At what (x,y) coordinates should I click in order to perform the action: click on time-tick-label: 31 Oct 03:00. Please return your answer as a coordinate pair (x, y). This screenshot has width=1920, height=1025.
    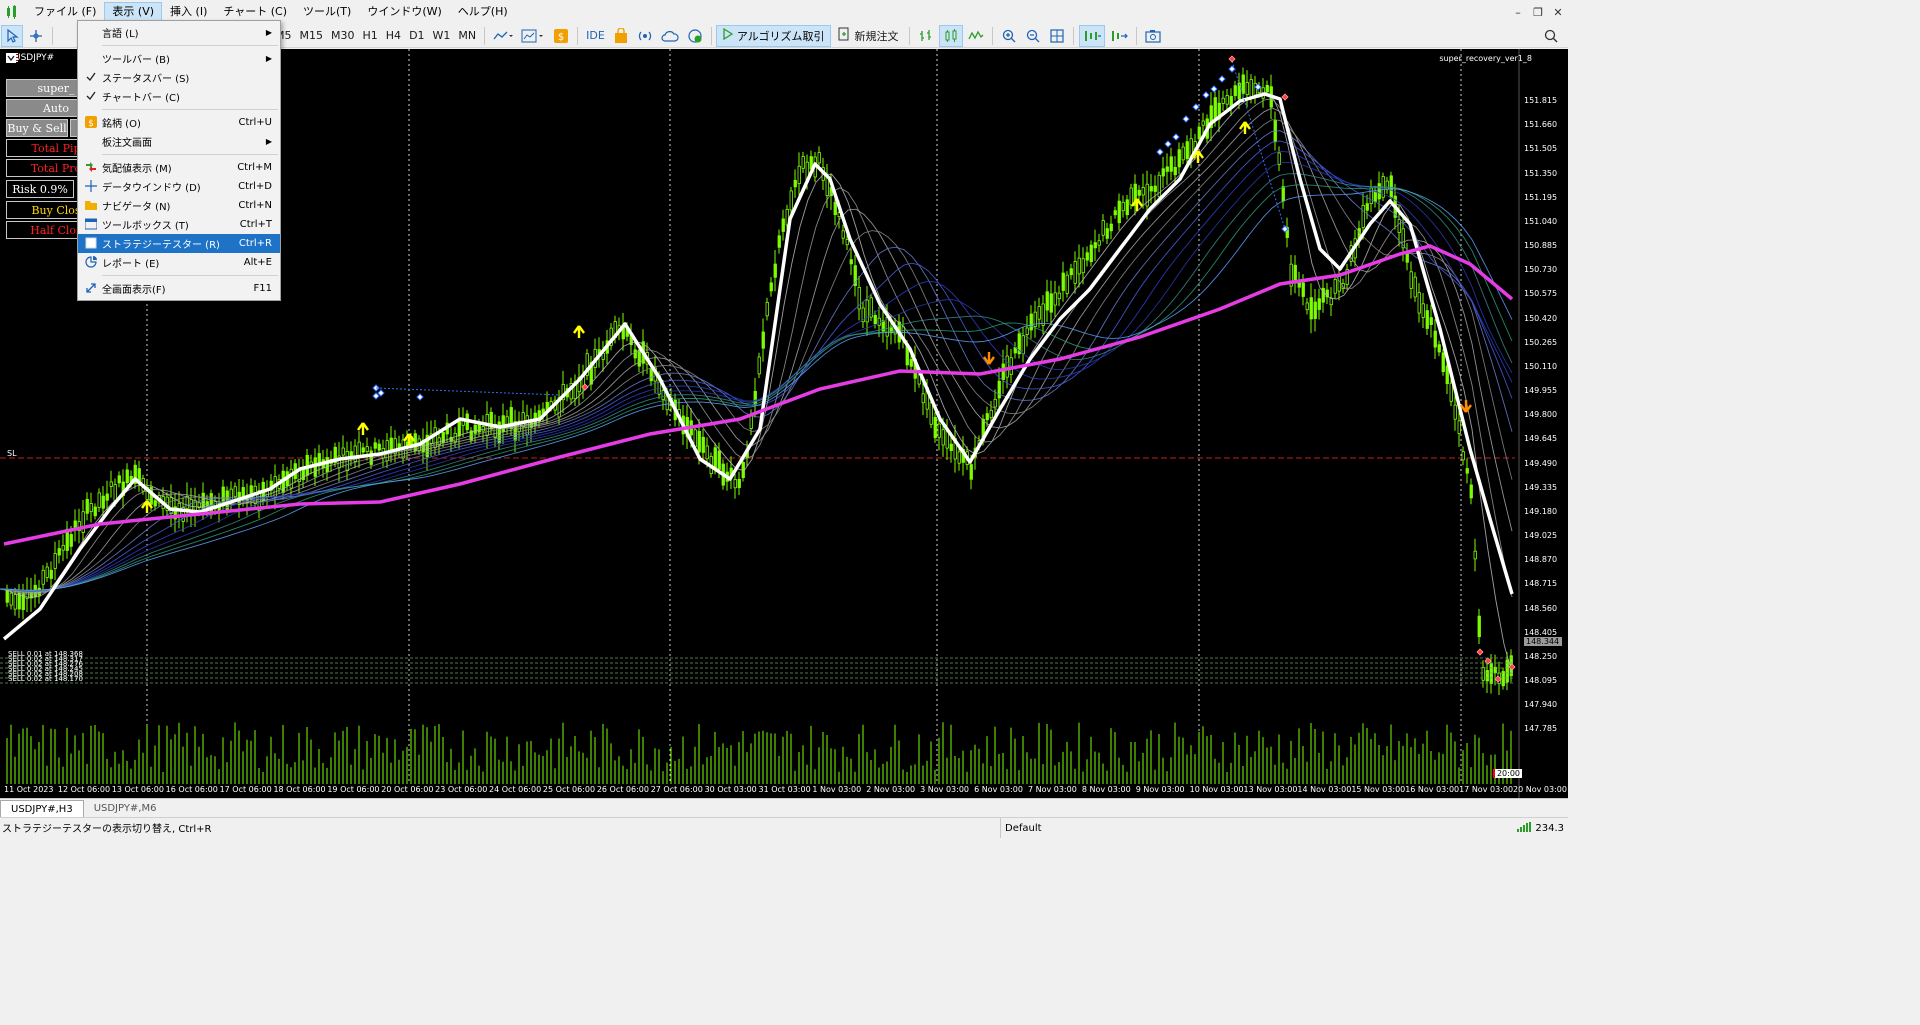
    Looking at the image, I should click on (784, 789).